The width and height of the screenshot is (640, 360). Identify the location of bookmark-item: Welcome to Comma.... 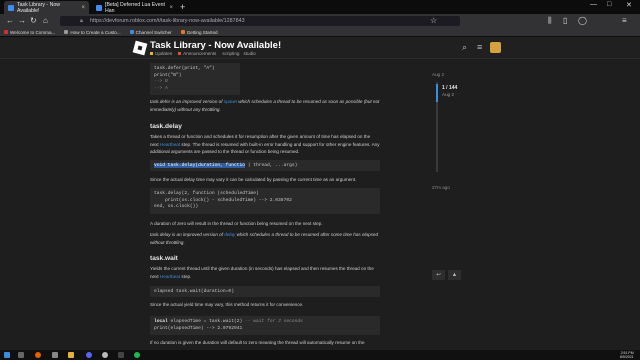
(29, 32).